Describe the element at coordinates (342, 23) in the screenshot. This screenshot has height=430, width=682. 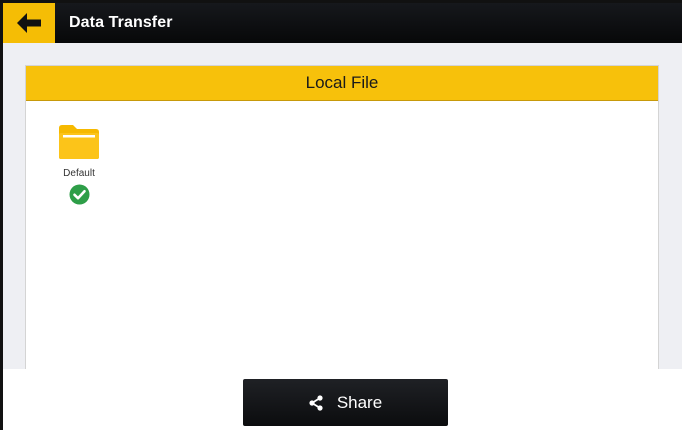
I see `app-bar: Data Transfer` at that location.